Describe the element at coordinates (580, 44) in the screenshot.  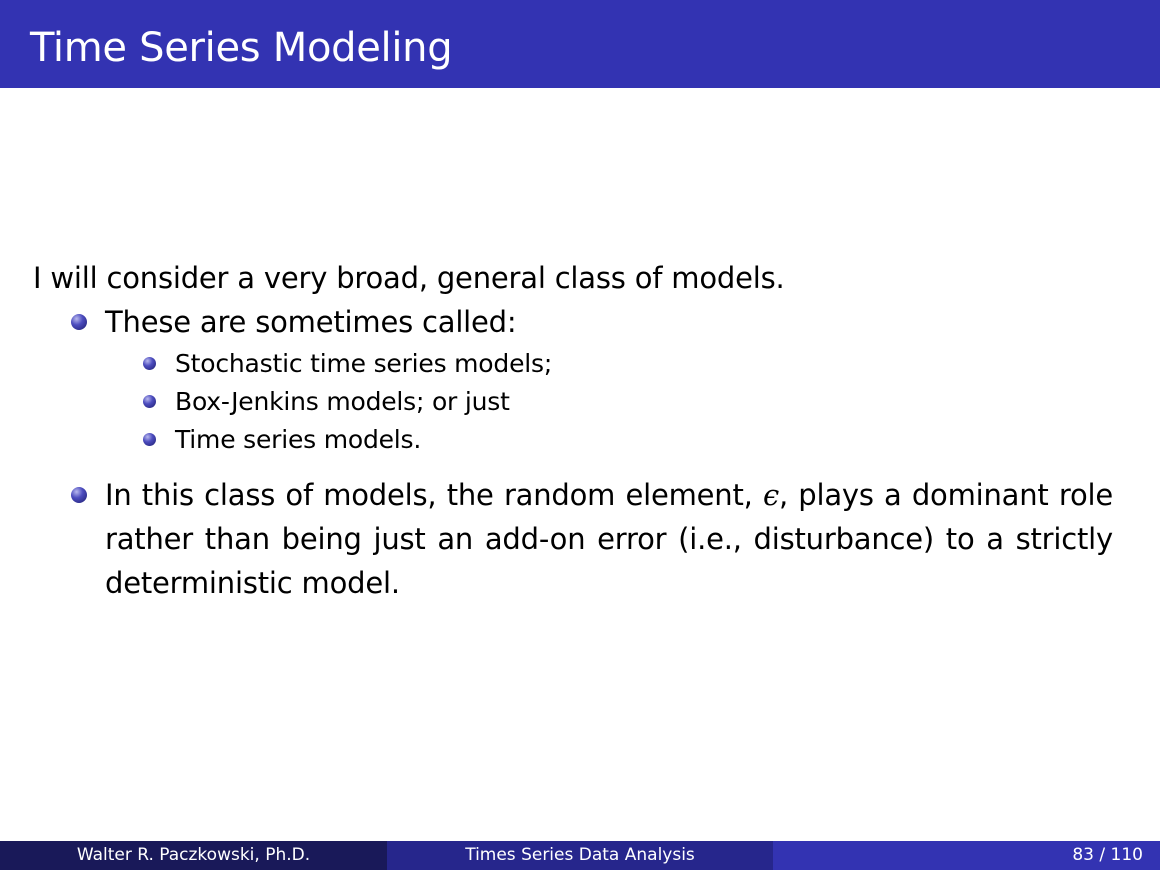
I see `title-bar: Time Series Modeling` at that location.